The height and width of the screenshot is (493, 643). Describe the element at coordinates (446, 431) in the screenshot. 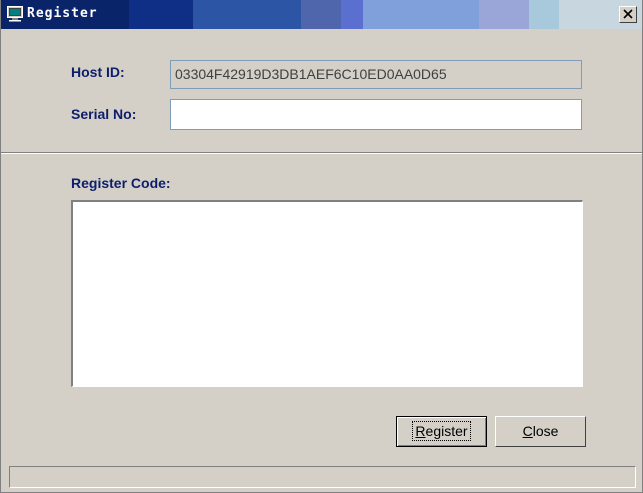

I see `register-button-label: egister` at that location.